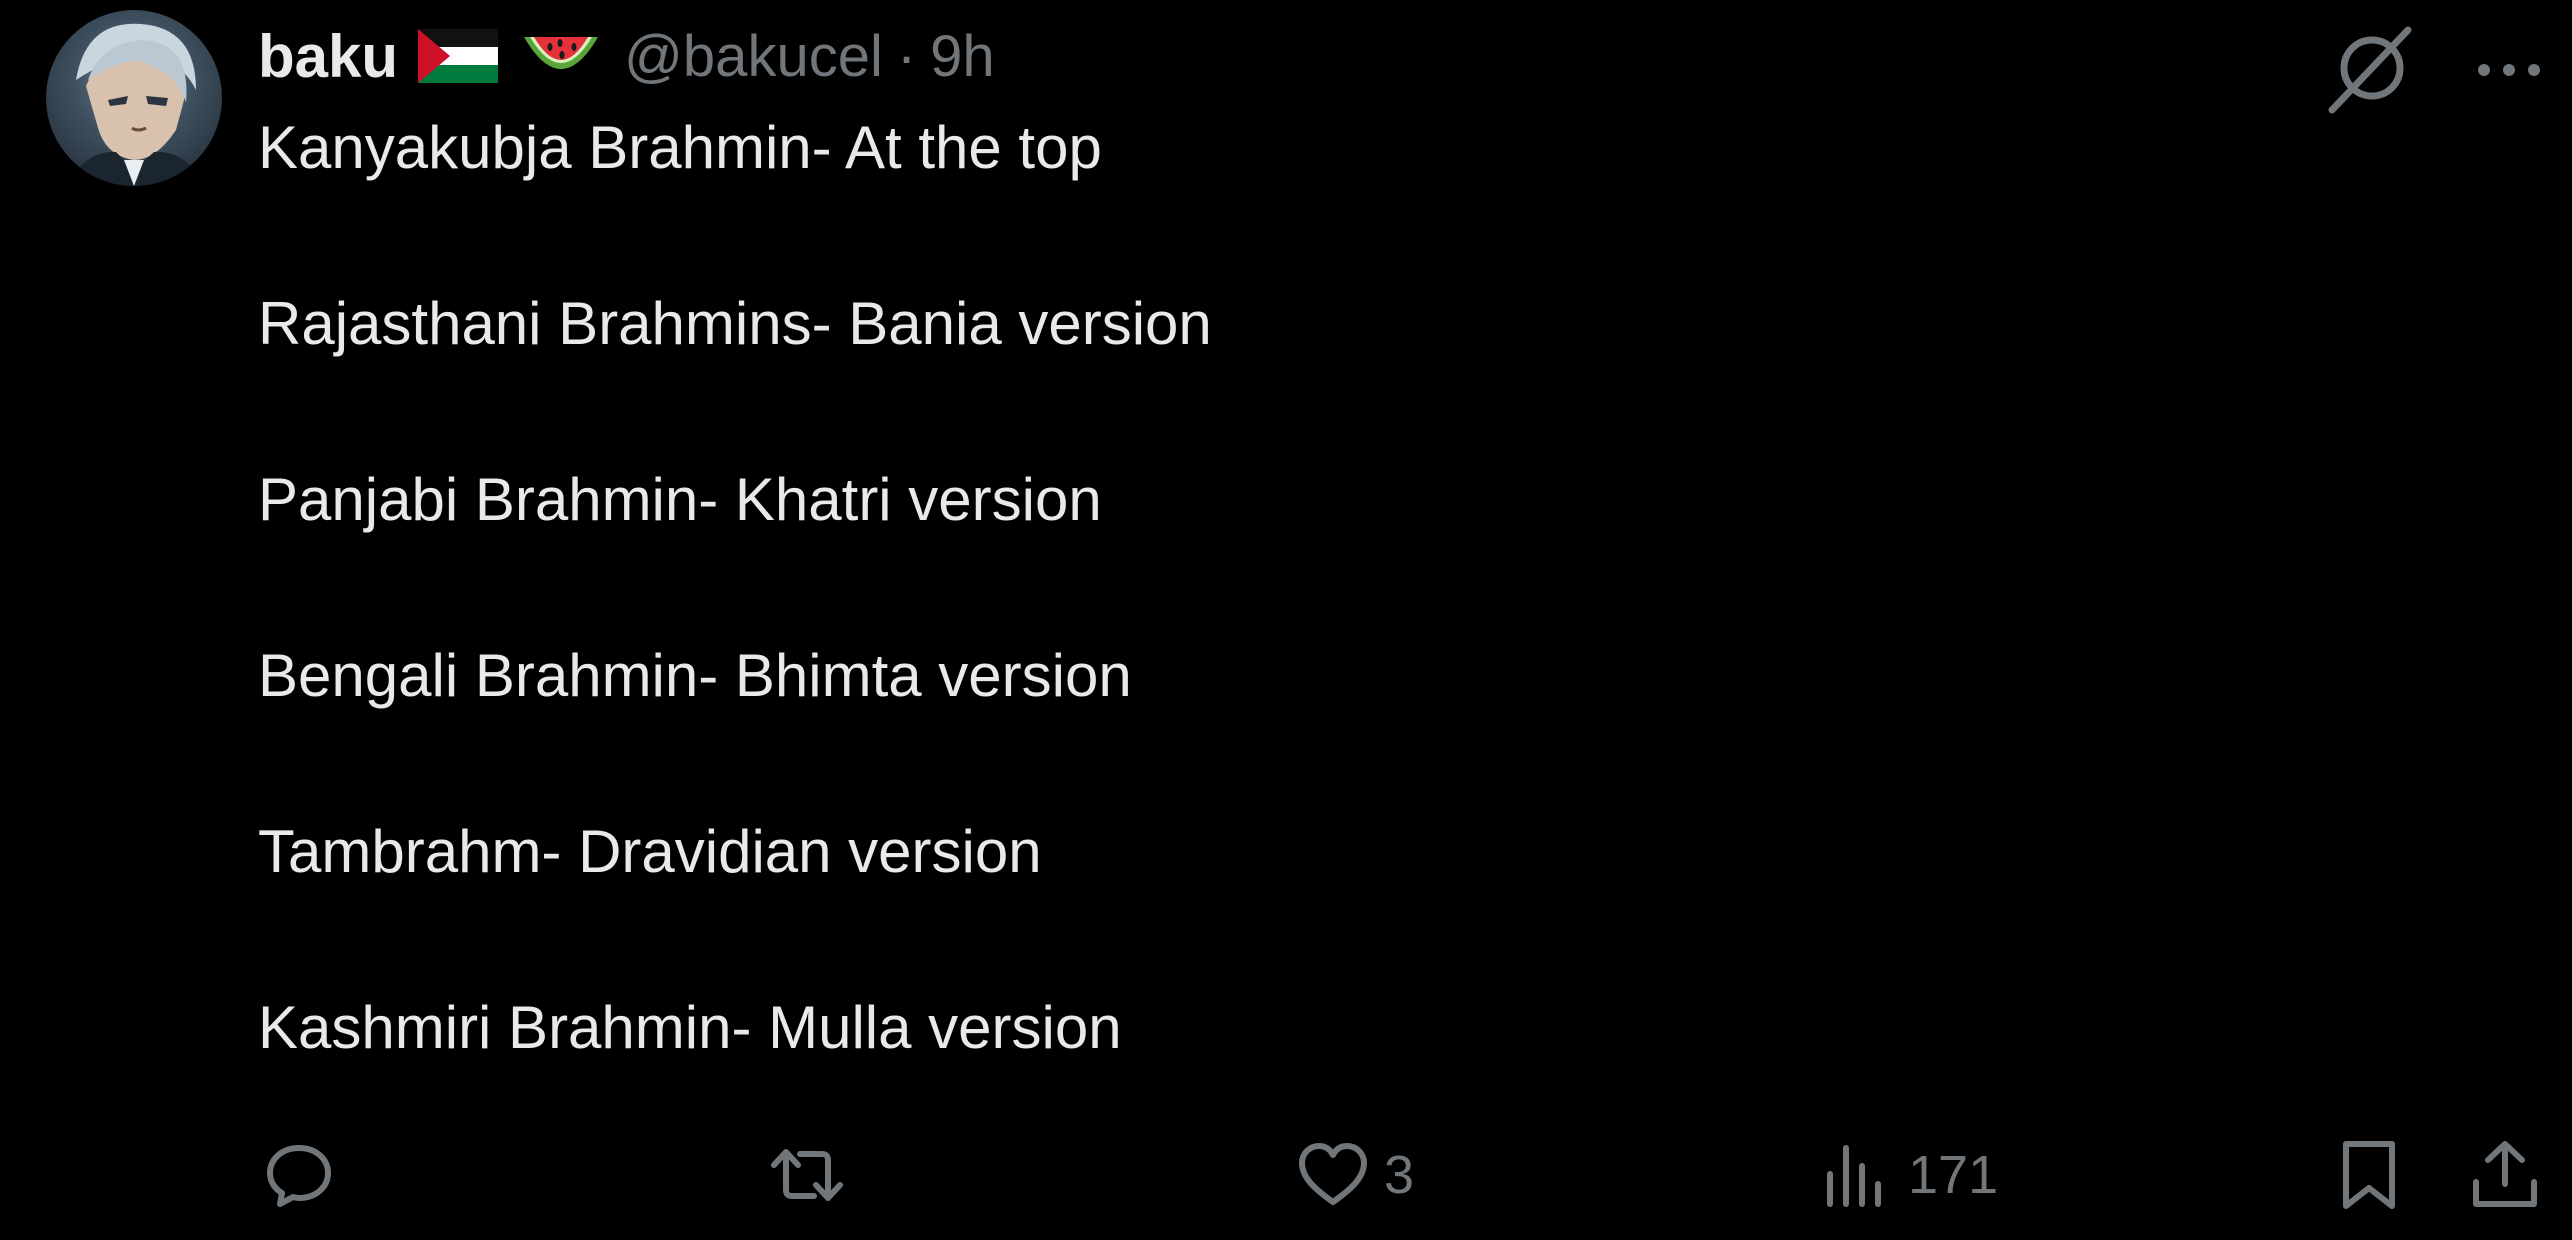  What do you see at coordinates (1286, 1175) in the screenshot?
I see `action-bar: 3 171` at bounding box center [1286, 1175].